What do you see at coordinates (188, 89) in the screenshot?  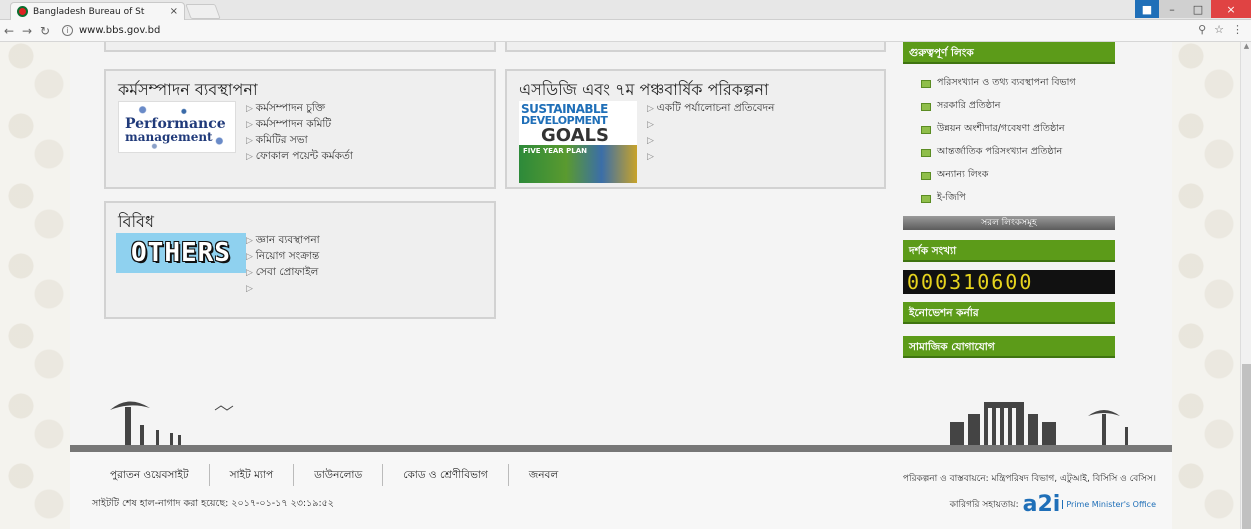 I see `performance-box-title: কর্মসম্পাদন ব্যবস্থাপনা` at bounding box center [188, 89].